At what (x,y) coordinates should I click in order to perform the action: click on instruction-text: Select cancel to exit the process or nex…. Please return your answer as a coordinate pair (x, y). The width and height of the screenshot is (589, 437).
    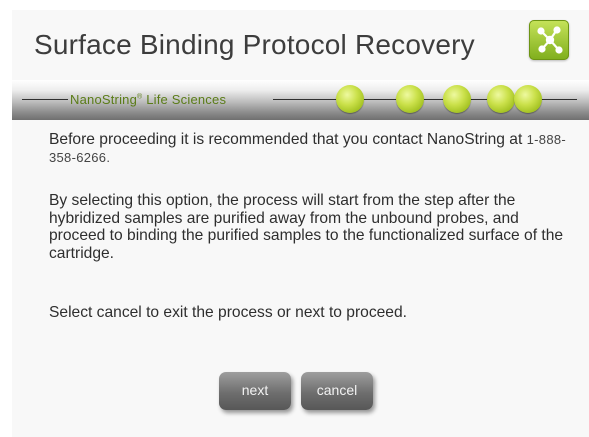
    Looking at the image, I should click on (228, 312).